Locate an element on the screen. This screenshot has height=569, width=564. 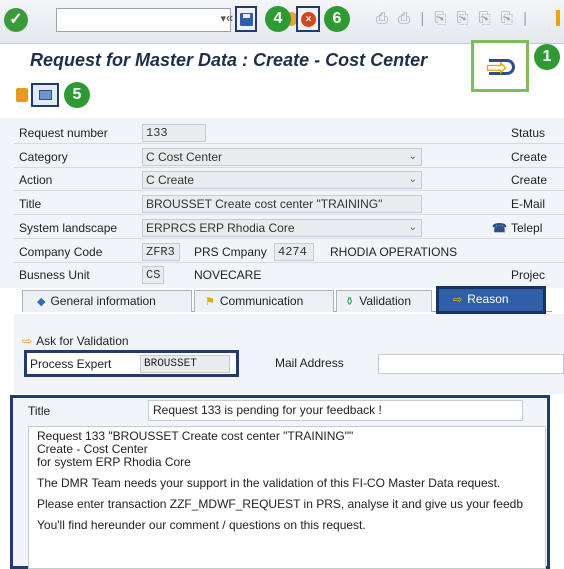
request-number-label: Request number is located at coordinates (63, 133).